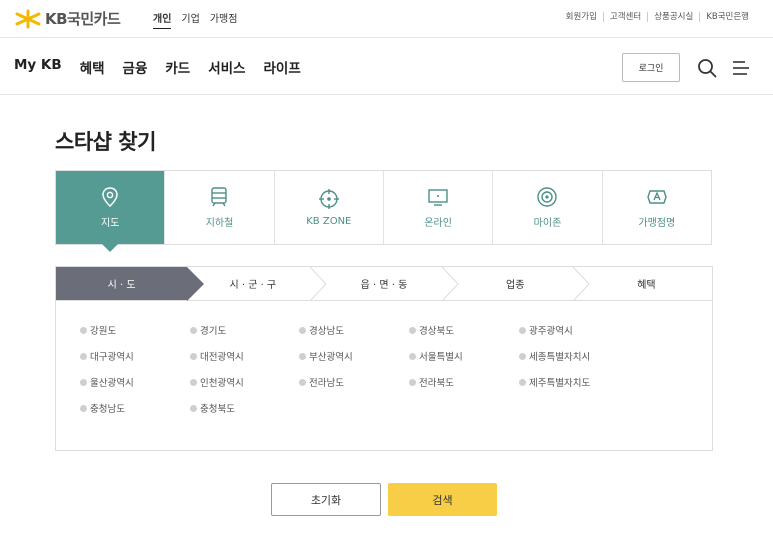  Describe the element at coordinates (218, 207) in the screenshot. I see `tab-subway: 지하철` at that location.